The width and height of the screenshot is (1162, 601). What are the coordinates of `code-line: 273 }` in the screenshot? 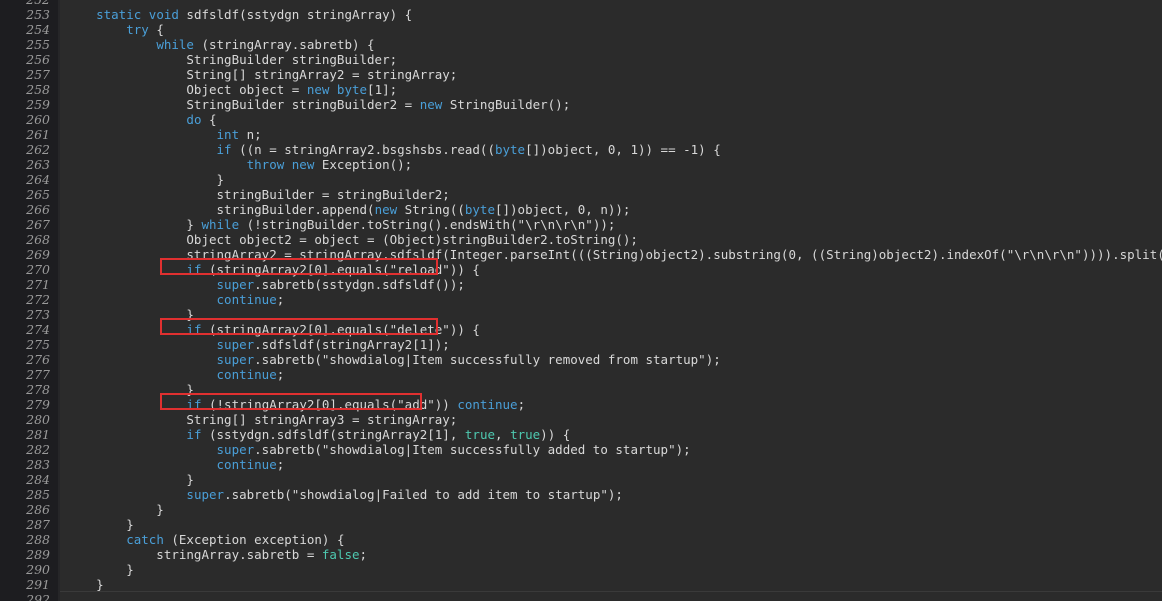 It's located at (581, 314).